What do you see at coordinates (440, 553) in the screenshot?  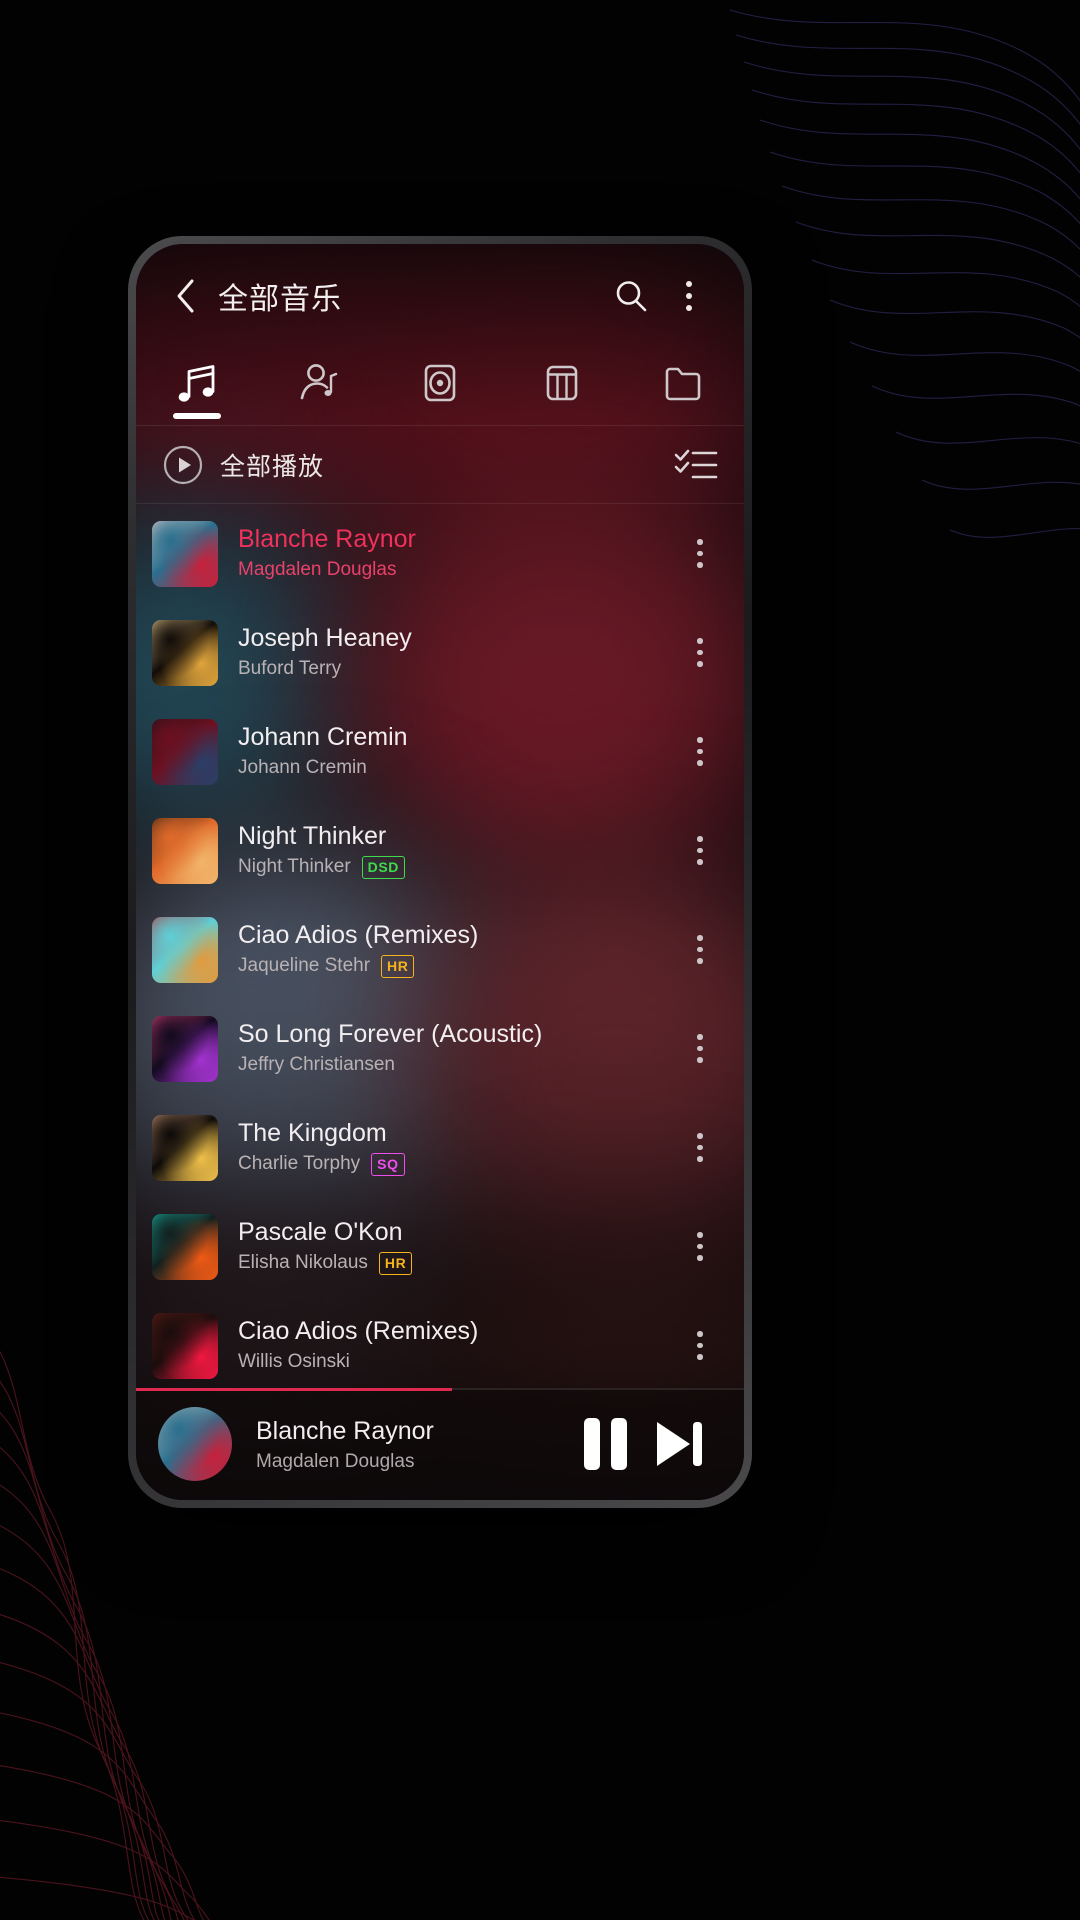 I see `track-row: Blanche Raynor Magdalen Douglas` at bounding box center [440, 553].